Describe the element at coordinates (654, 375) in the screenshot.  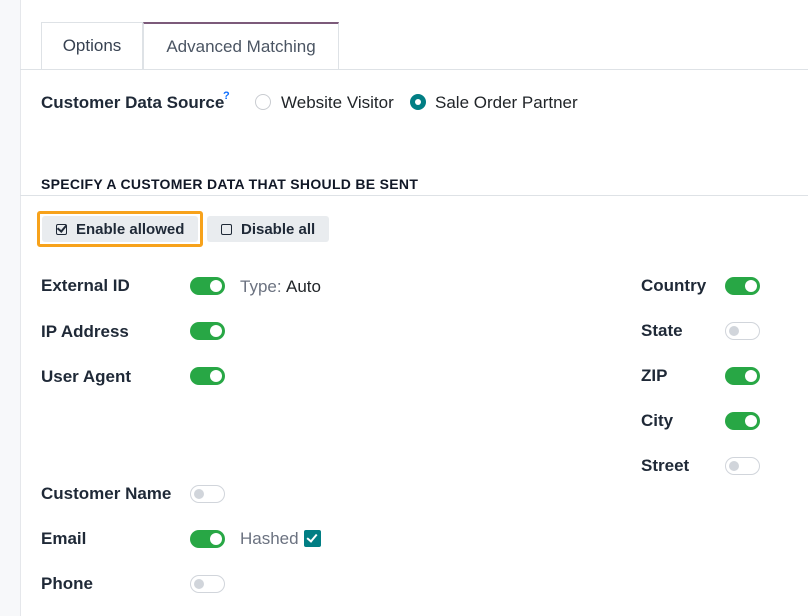
I see `field-label-zip: ZIP` at that location.